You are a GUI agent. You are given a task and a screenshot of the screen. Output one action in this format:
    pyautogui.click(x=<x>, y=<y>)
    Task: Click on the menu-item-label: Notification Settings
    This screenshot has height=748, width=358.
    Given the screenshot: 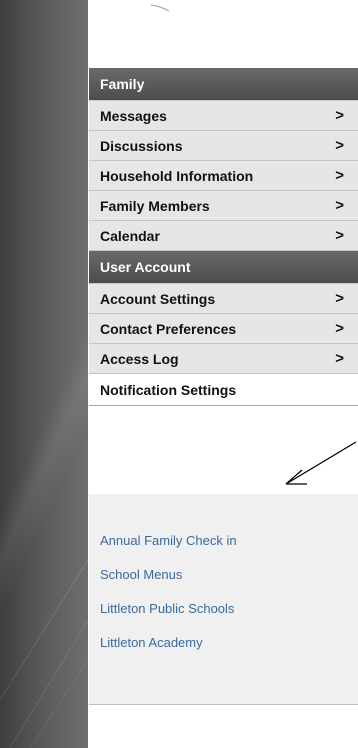 What is the action you would take?
    pyautogui.click(x=168, y=389)
    